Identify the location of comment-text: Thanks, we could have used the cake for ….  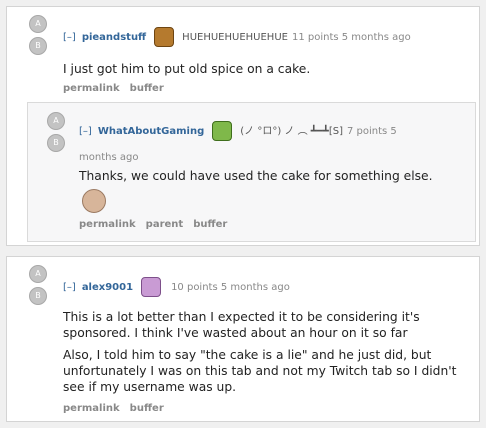
(256, 176).